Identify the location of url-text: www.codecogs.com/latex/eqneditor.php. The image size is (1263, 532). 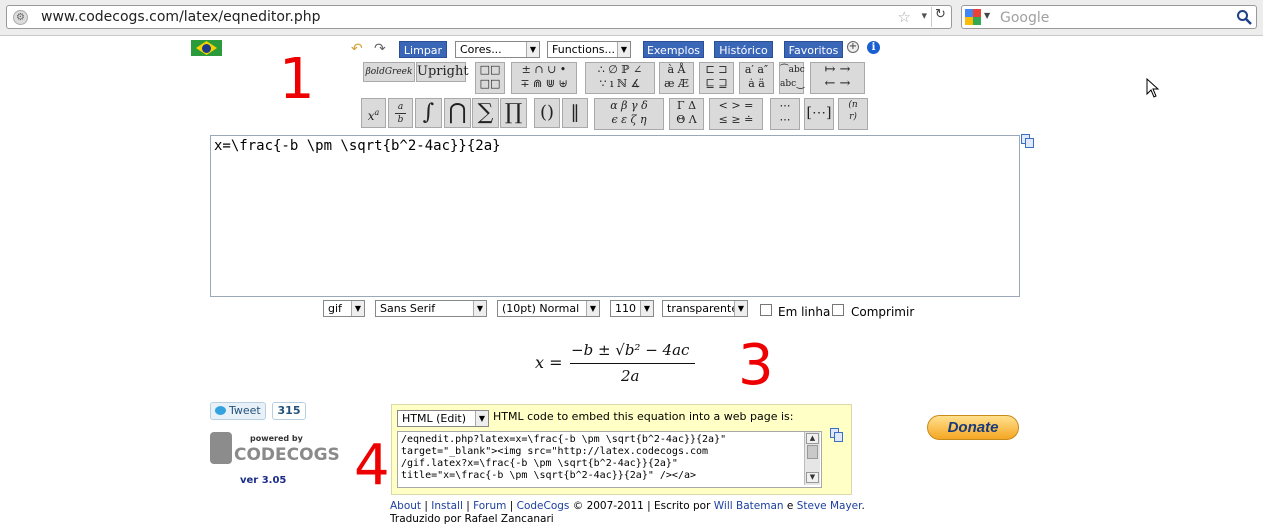
(181, 17).